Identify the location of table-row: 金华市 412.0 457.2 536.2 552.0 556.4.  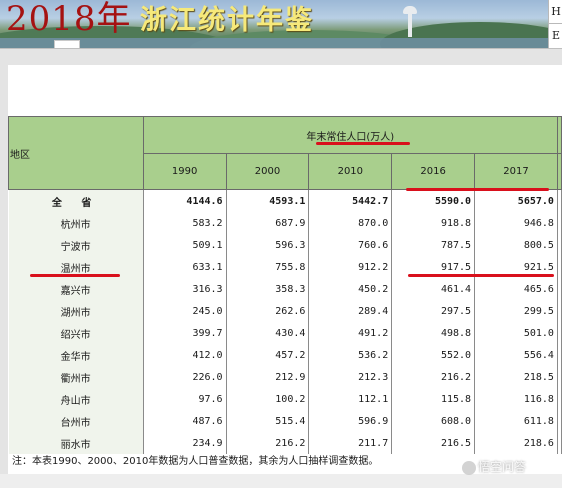
(285, 355).